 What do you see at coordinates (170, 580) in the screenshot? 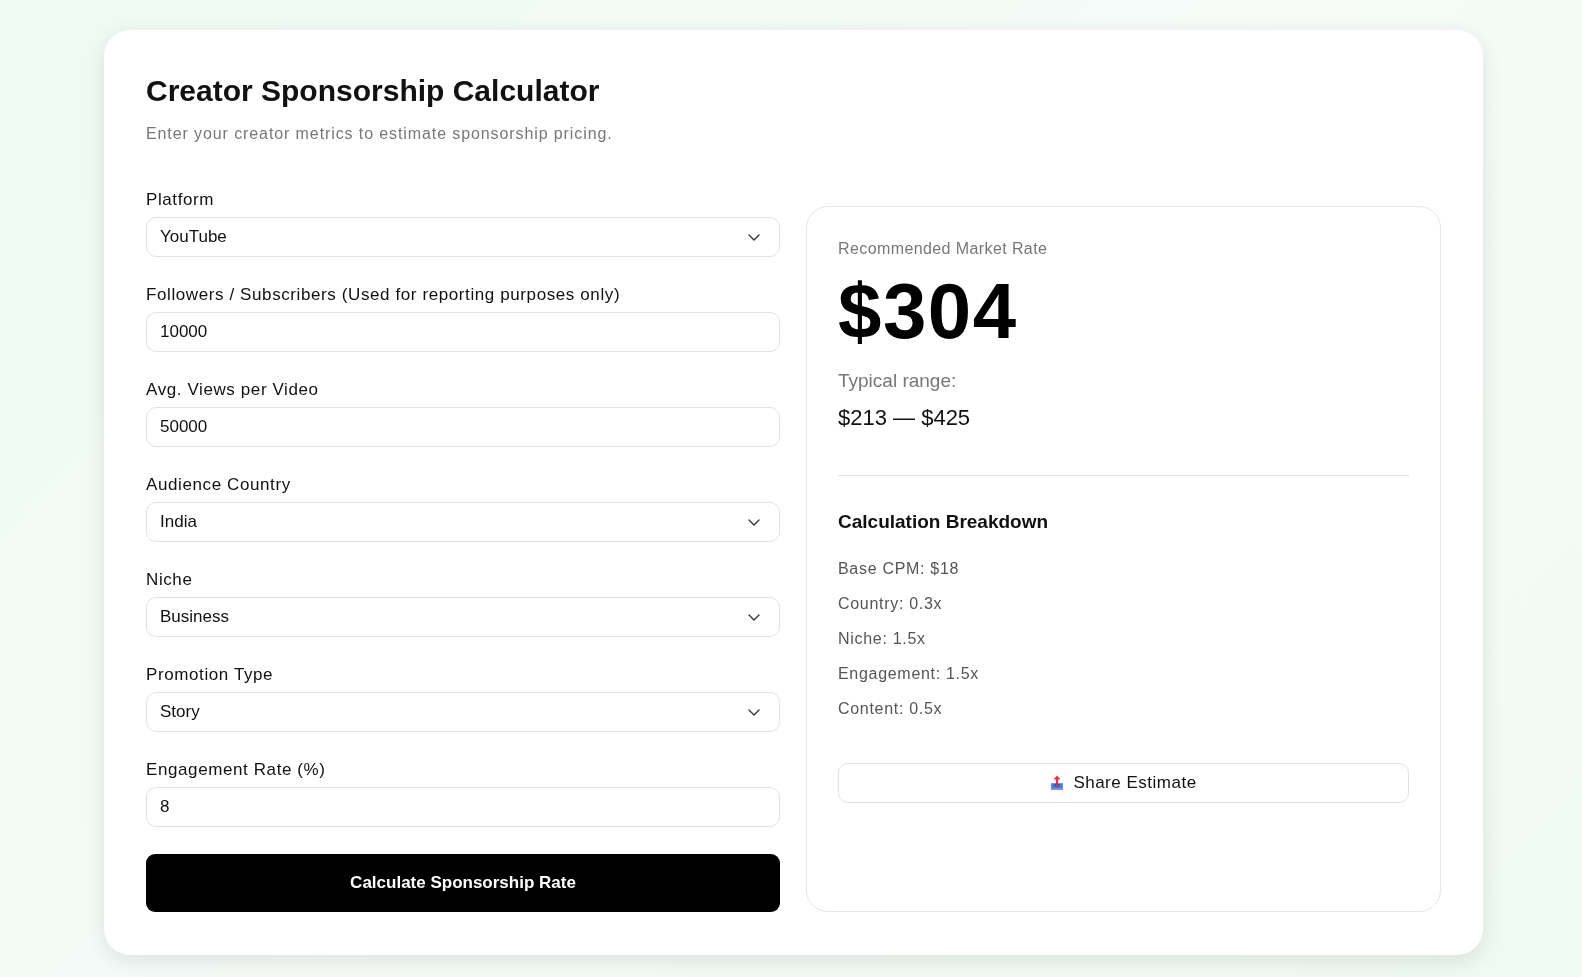
I see `field-label: Niche` at bounding box center [170, 580].